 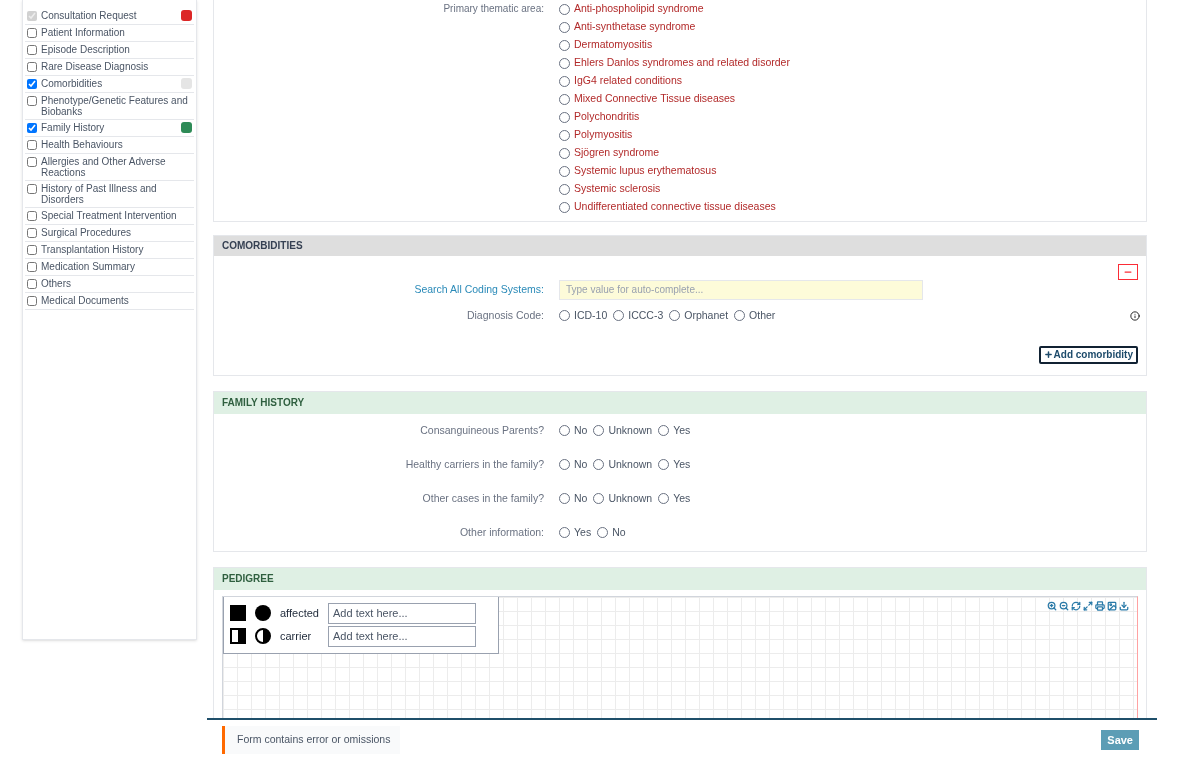 What do you see at coordinates (116, 106) in the screenshot?
I see `sidebar-item: Phenotype/Genetic Features and Biobanks` at bounding box center [116, 106].